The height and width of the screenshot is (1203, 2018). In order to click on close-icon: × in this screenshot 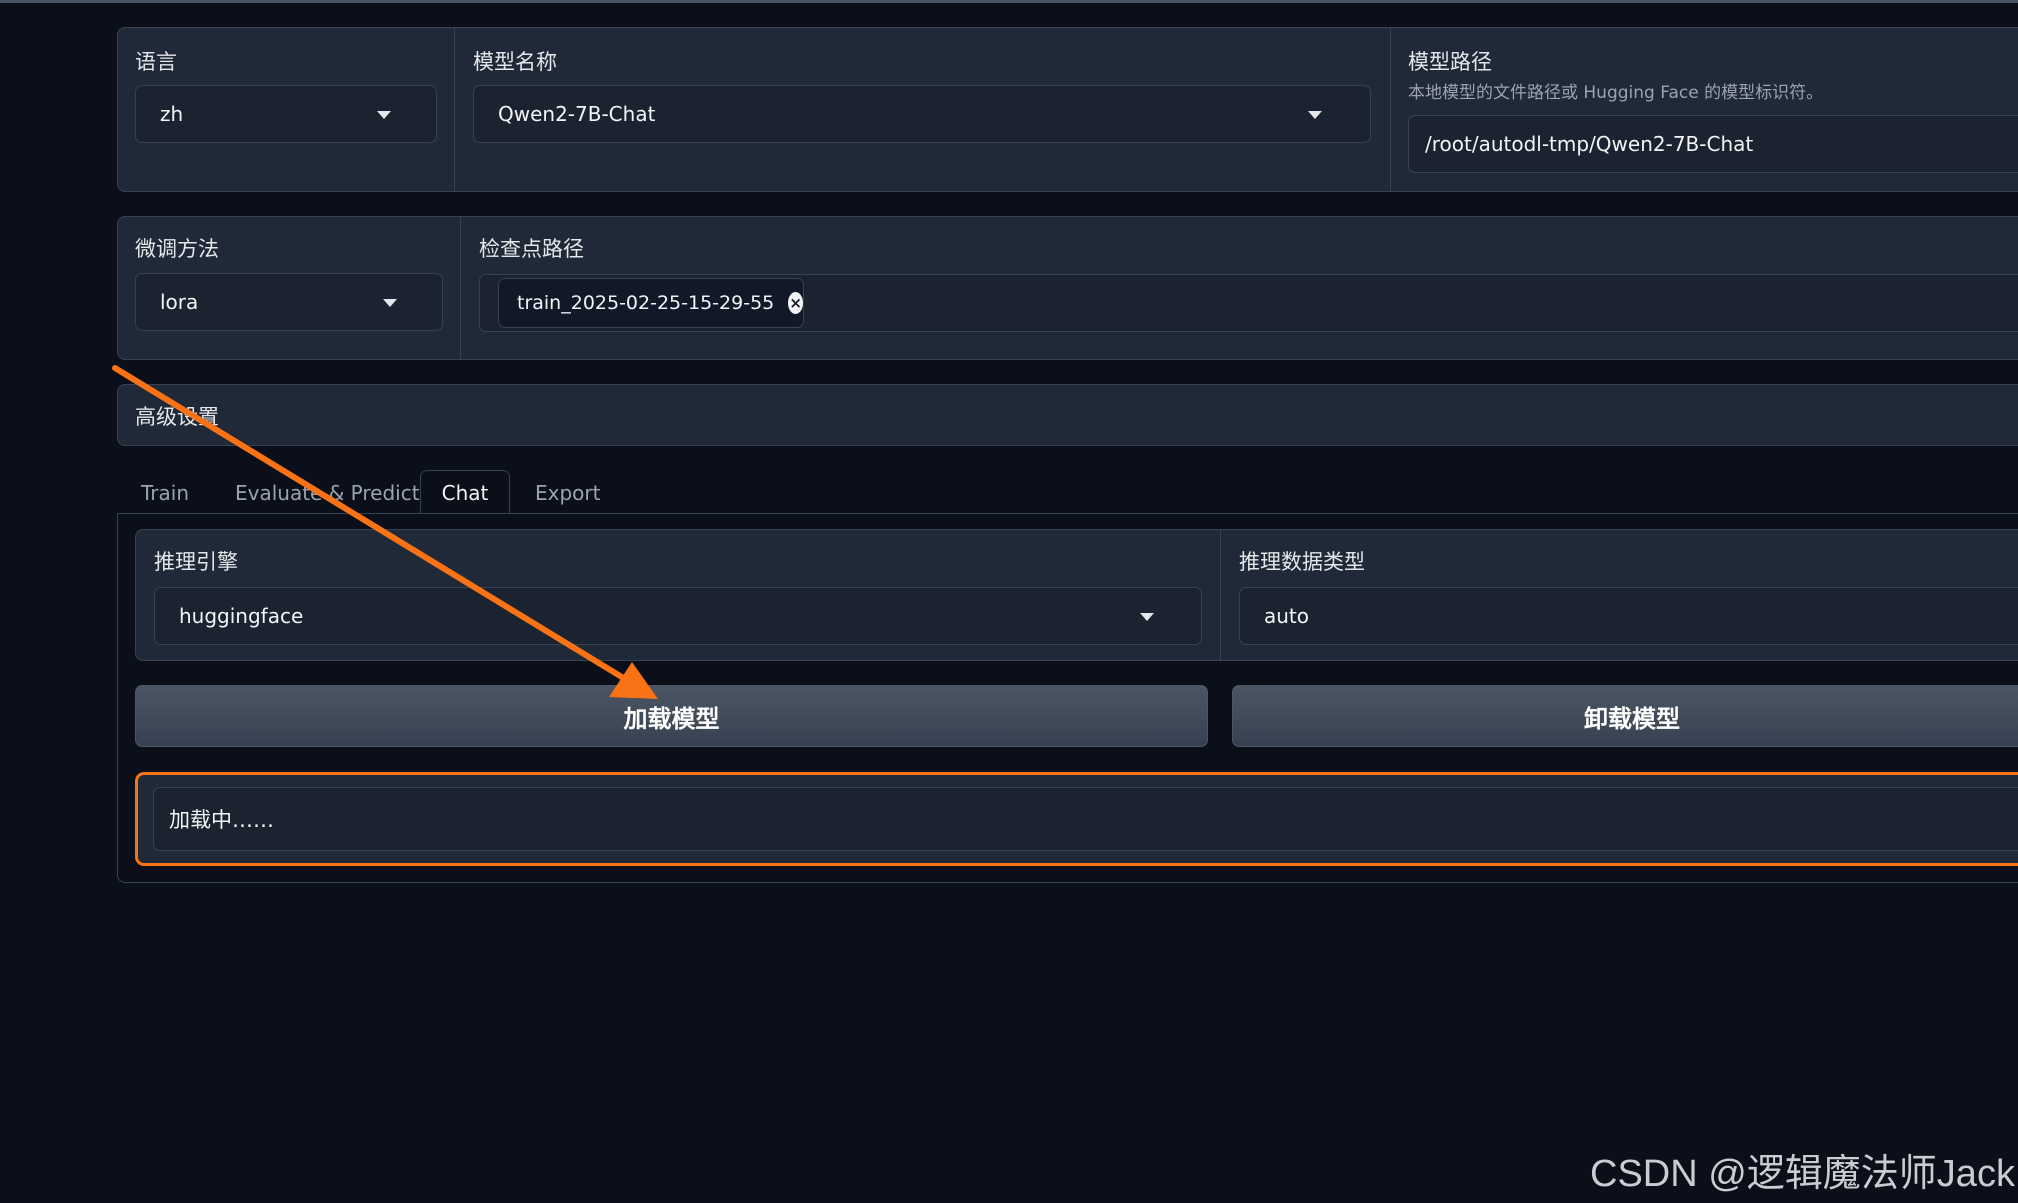, I will do `click(795, 303)`.